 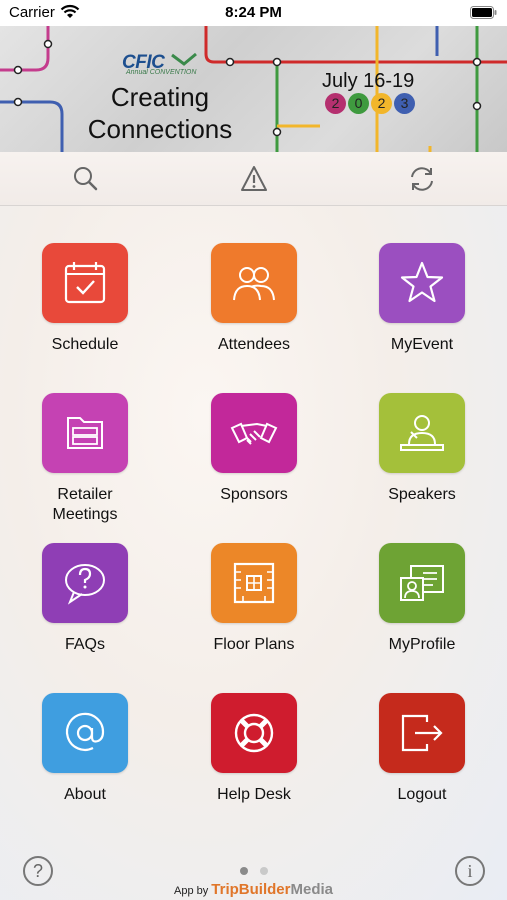 I want to click on tile-myevent: MyEvent, so click(x=422, y=299).